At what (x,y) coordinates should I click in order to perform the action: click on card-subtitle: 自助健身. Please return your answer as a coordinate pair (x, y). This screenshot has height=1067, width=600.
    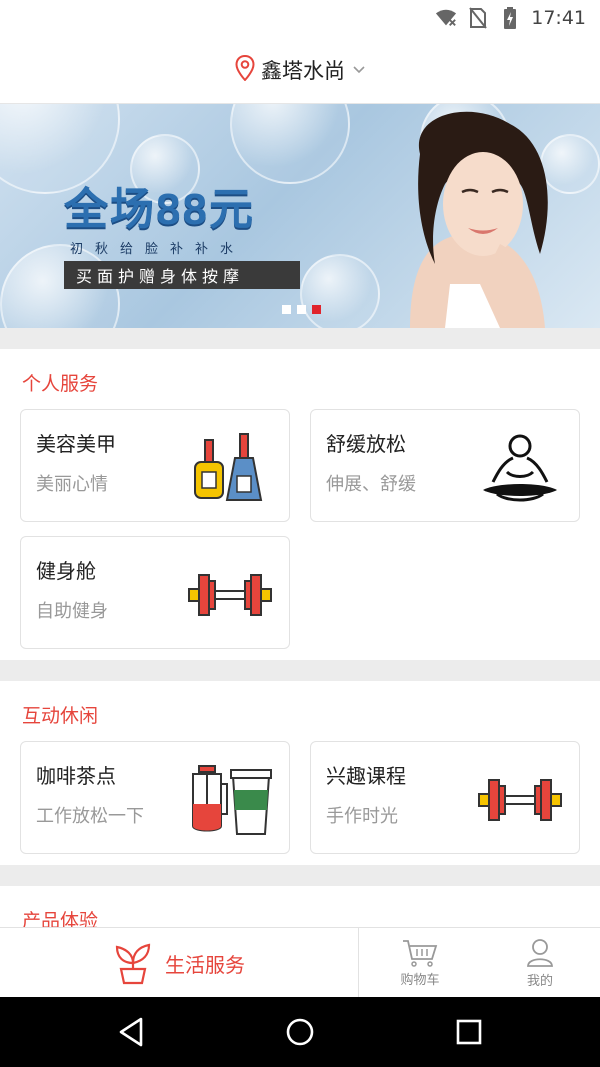
    Looking at the image, I should click on (72, 611).